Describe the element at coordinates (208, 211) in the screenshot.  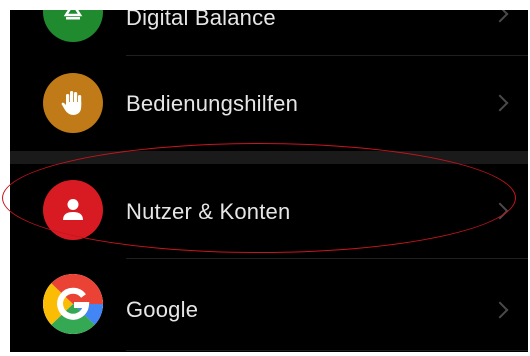
I see `settings-item-label: Nutzer & Konten` at that location.